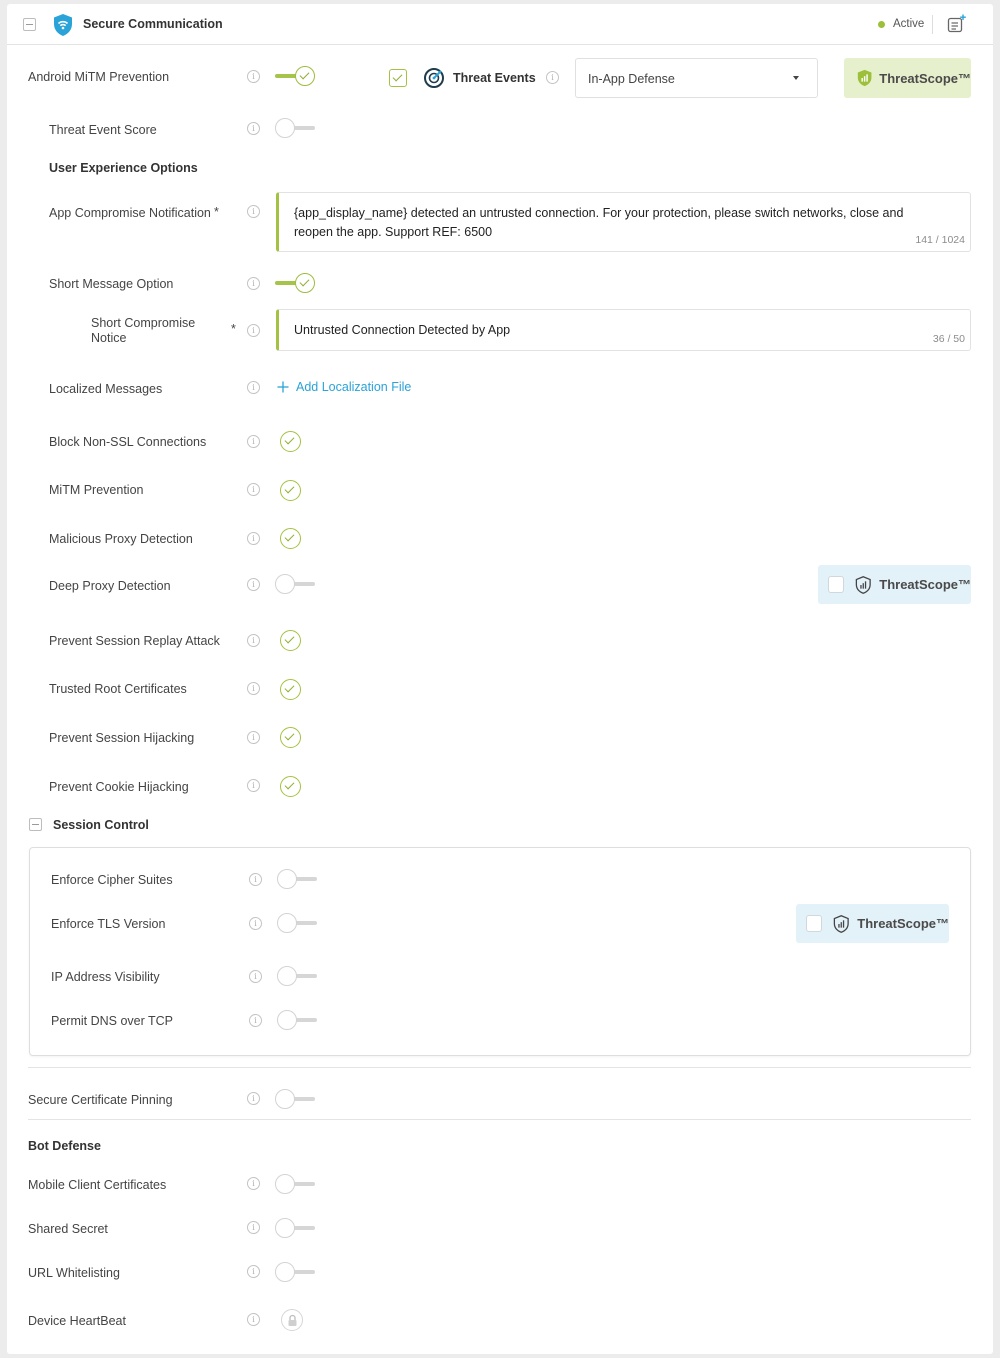 The width and height of the screenshot is (1000, 1358). What do you see at coordinates (77, 1321) in the screenshot?
I see `device-heartbeat-label: Device HeartBeat` at bounding box center [77, 1321].